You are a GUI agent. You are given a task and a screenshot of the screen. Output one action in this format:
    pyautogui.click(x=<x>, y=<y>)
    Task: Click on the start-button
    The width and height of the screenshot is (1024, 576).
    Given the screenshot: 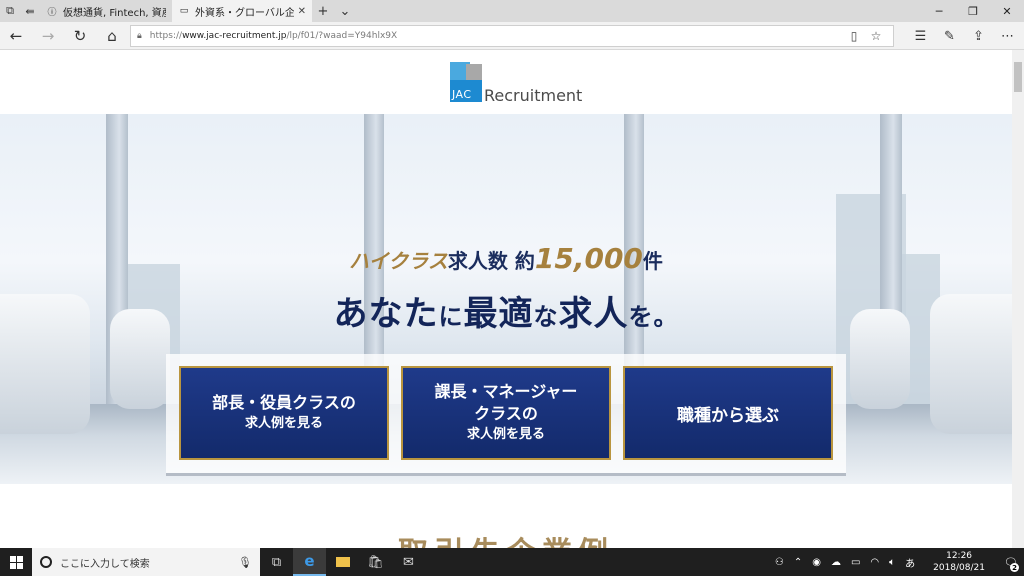 What is the action you would take?
    pyautogui.click(x=16, y=562)
    